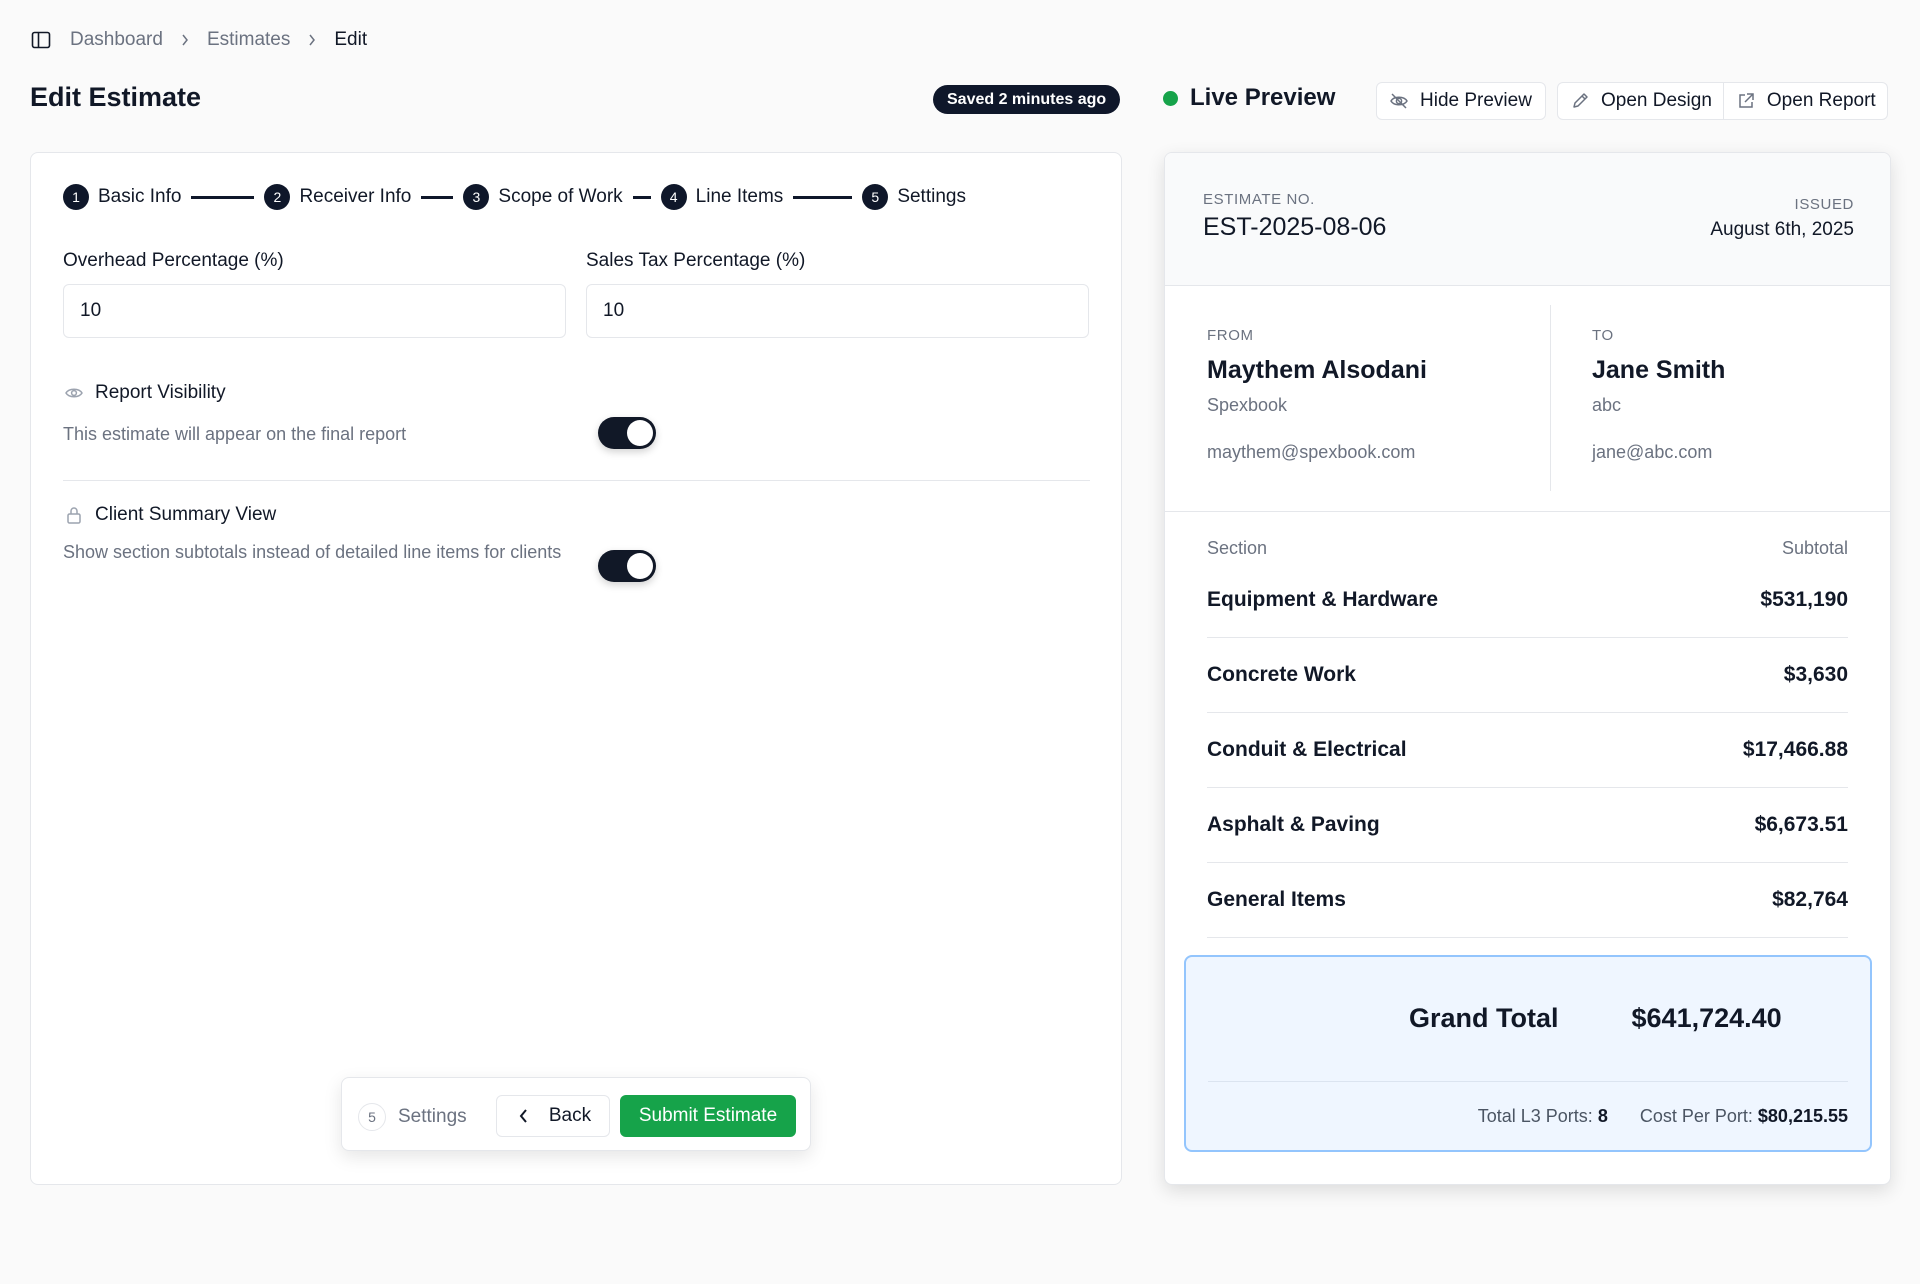 This screenshot has width=1920, height=1284. Describe the element at coordinates (1535, 1116) in the screenshot. I see `total-ports-label: Total L3 Ports:` at that location.